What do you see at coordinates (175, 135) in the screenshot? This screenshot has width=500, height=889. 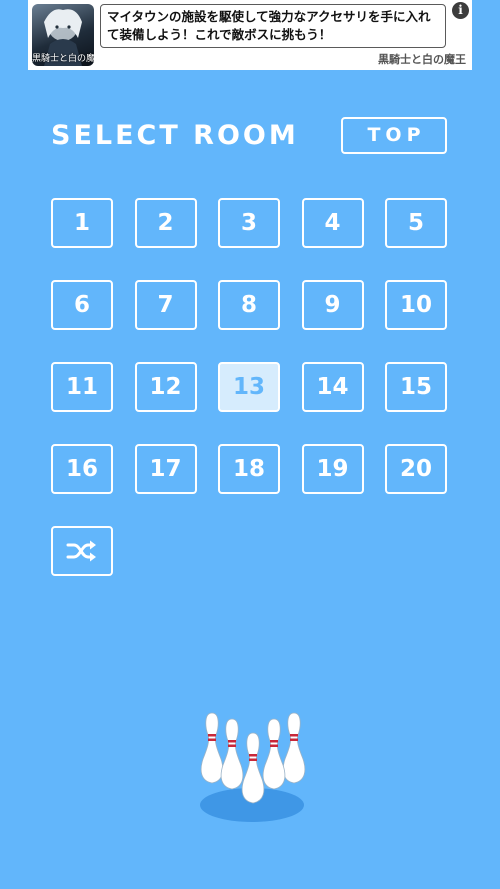 I see `page-title: SELECT ROOM` at bounding box center [175, 135].